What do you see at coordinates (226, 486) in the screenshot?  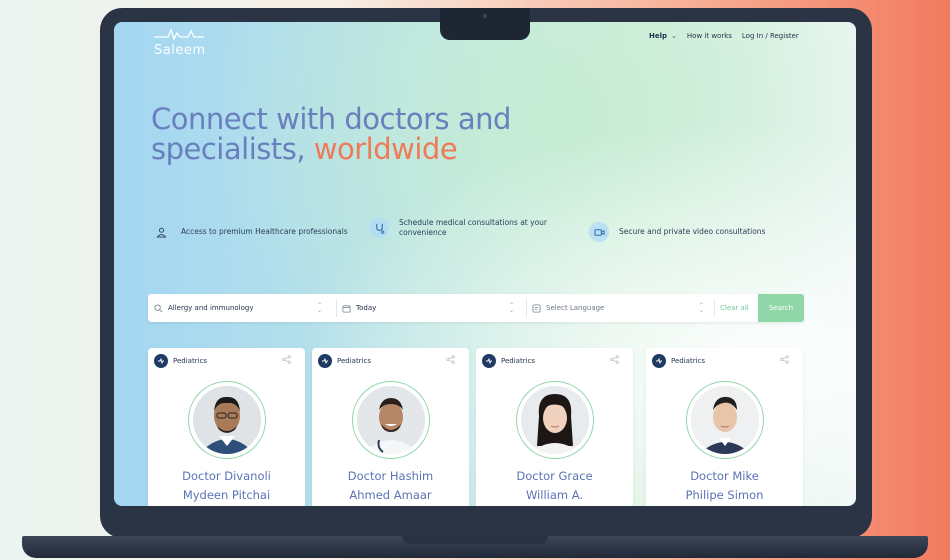 I see `doctor-name: Doctor Divanoli Mydeen Pitchai` at bounding box center [226, 486].